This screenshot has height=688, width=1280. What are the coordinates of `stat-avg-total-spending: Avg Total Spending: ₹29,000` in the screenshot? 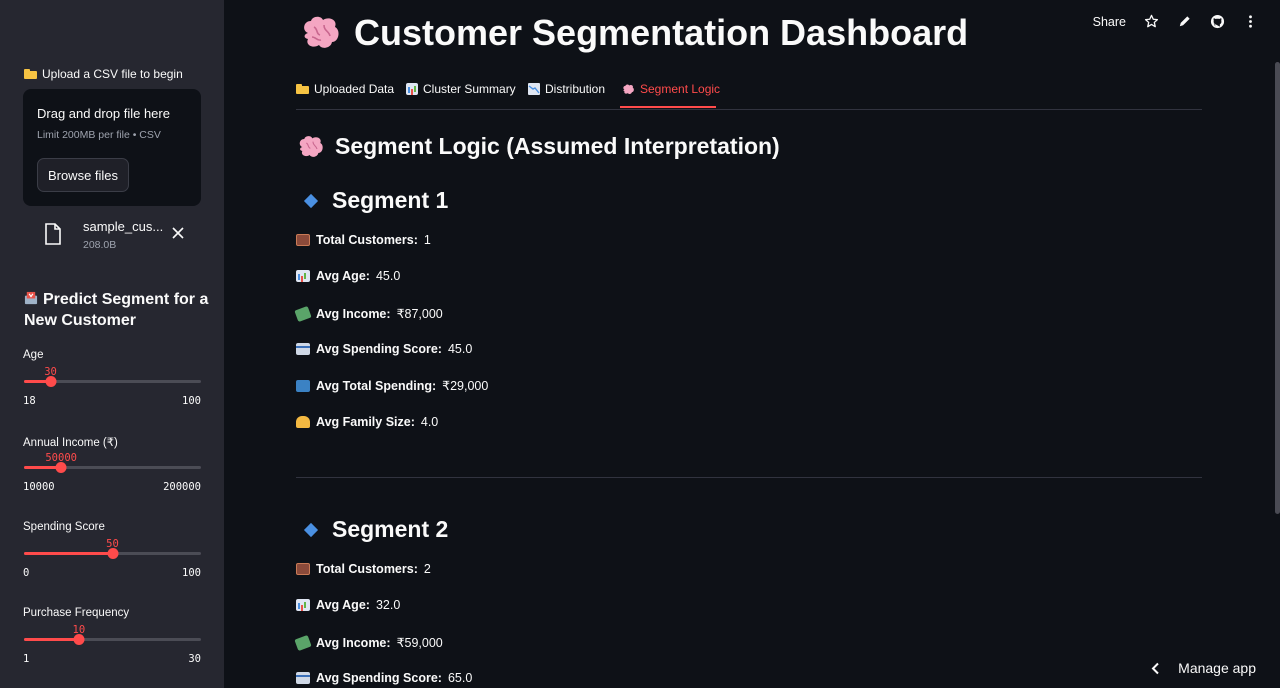 It's located at (392, 385).